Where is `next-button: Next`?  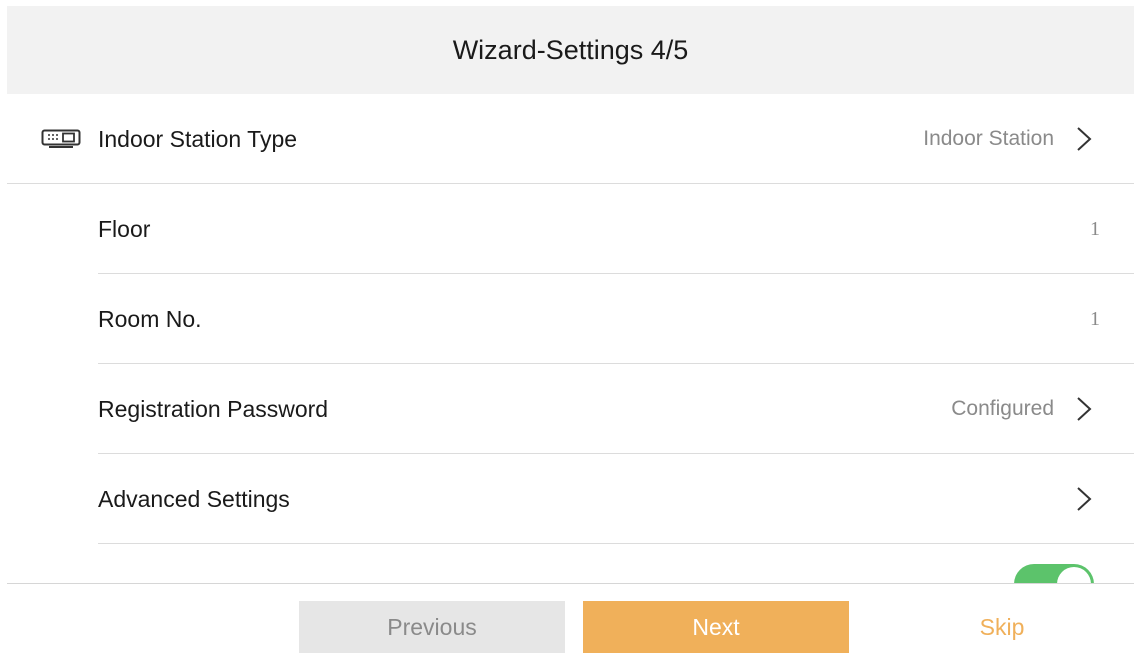
next-button: Next is located at coordinates (716, 627).